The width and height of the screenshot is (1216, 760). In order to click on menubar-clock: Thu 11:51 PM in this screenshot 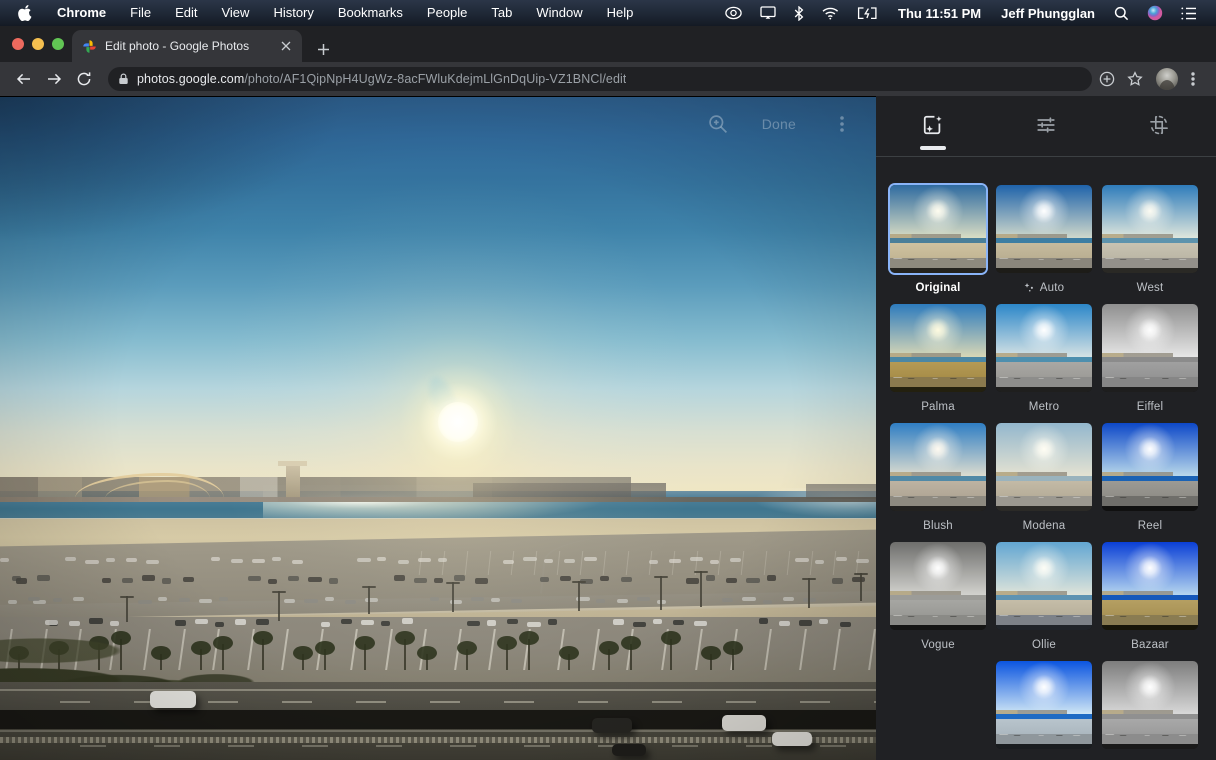, I will do `click(940, 13)`.